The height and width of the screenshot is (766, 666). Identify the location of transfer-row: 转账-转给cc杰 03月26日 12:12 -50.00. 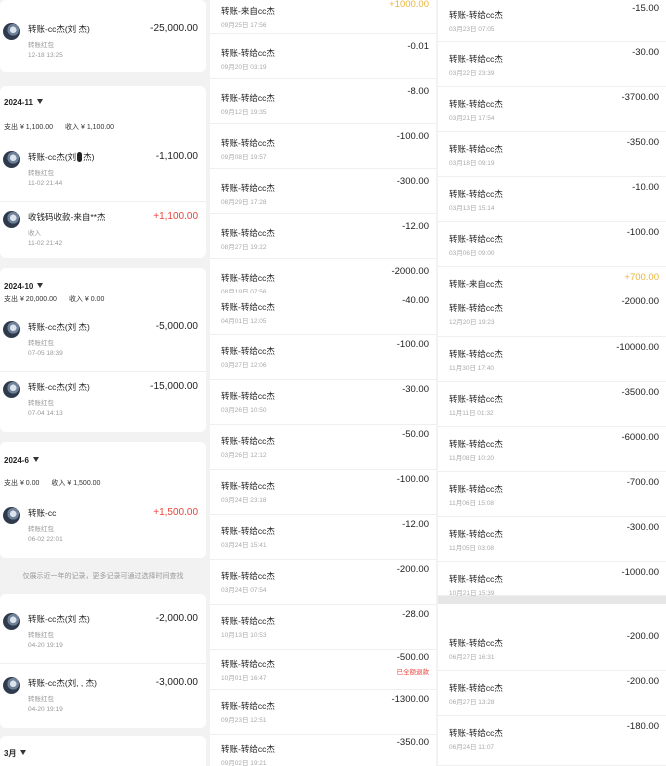
(323, 447).